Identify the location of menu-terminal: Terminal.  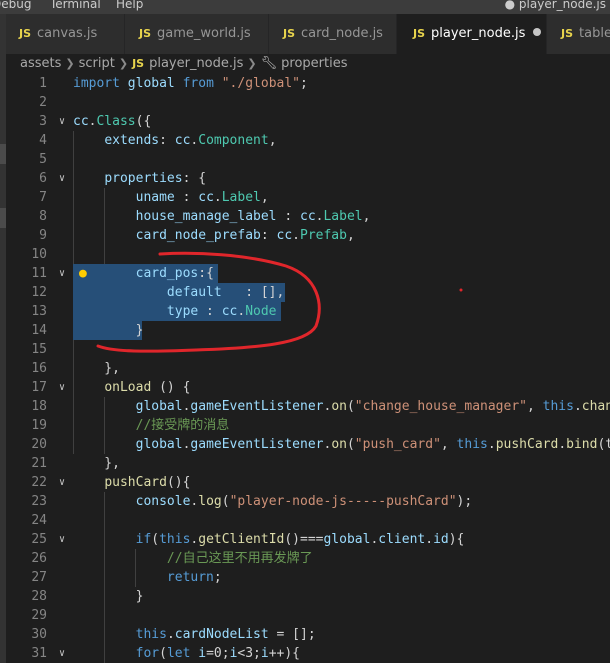
(75, 5).